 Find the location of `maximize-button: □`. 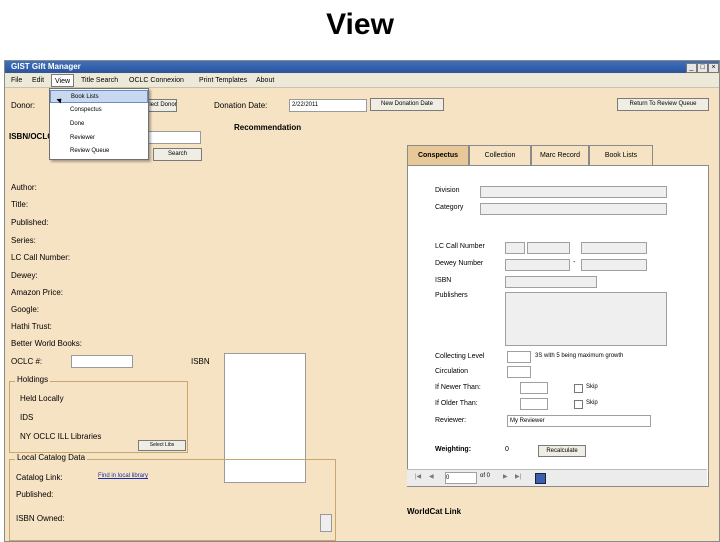

maximize-button: □ is located at coordinates (702, 68).